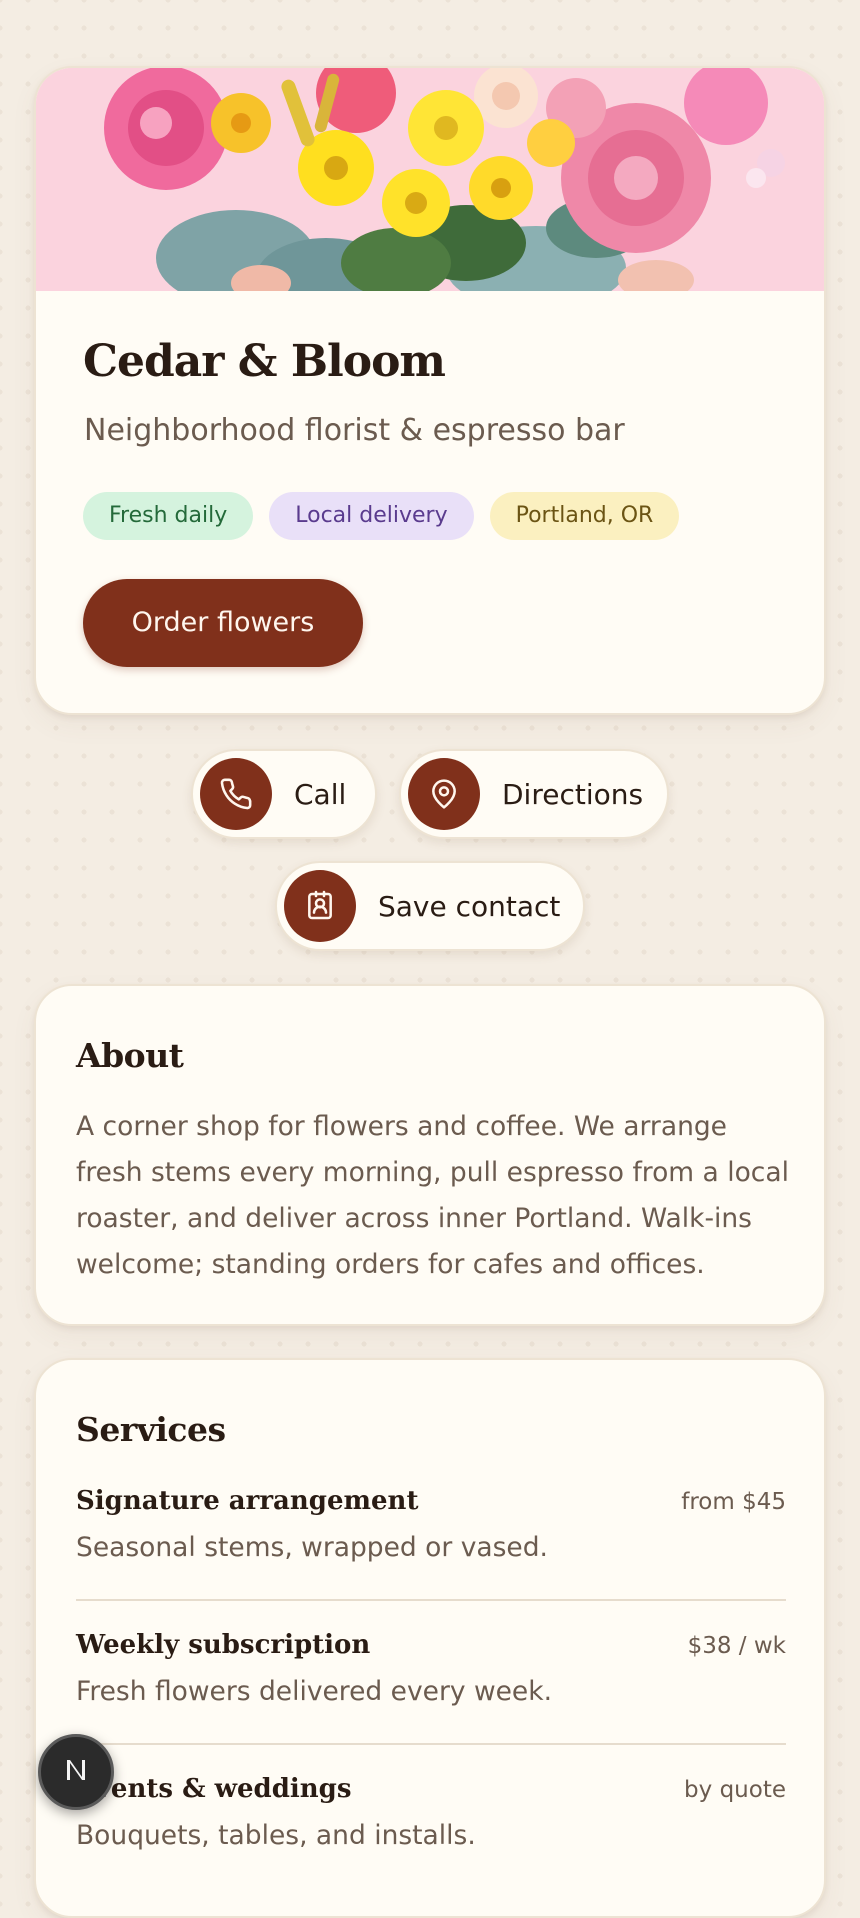 Image resolution: width=860 pixels, height=1918 pixels. I want to click on order-flowers-button: Order flowers, so click(223, 623).